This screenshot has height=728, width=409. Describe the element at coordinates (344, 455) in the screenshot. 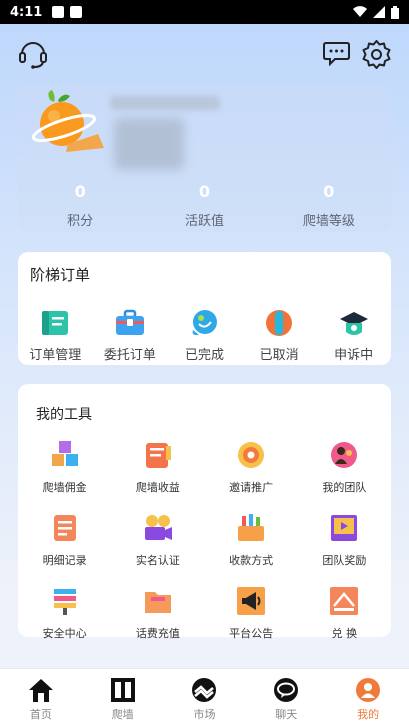

I see `team-icon` at that location.